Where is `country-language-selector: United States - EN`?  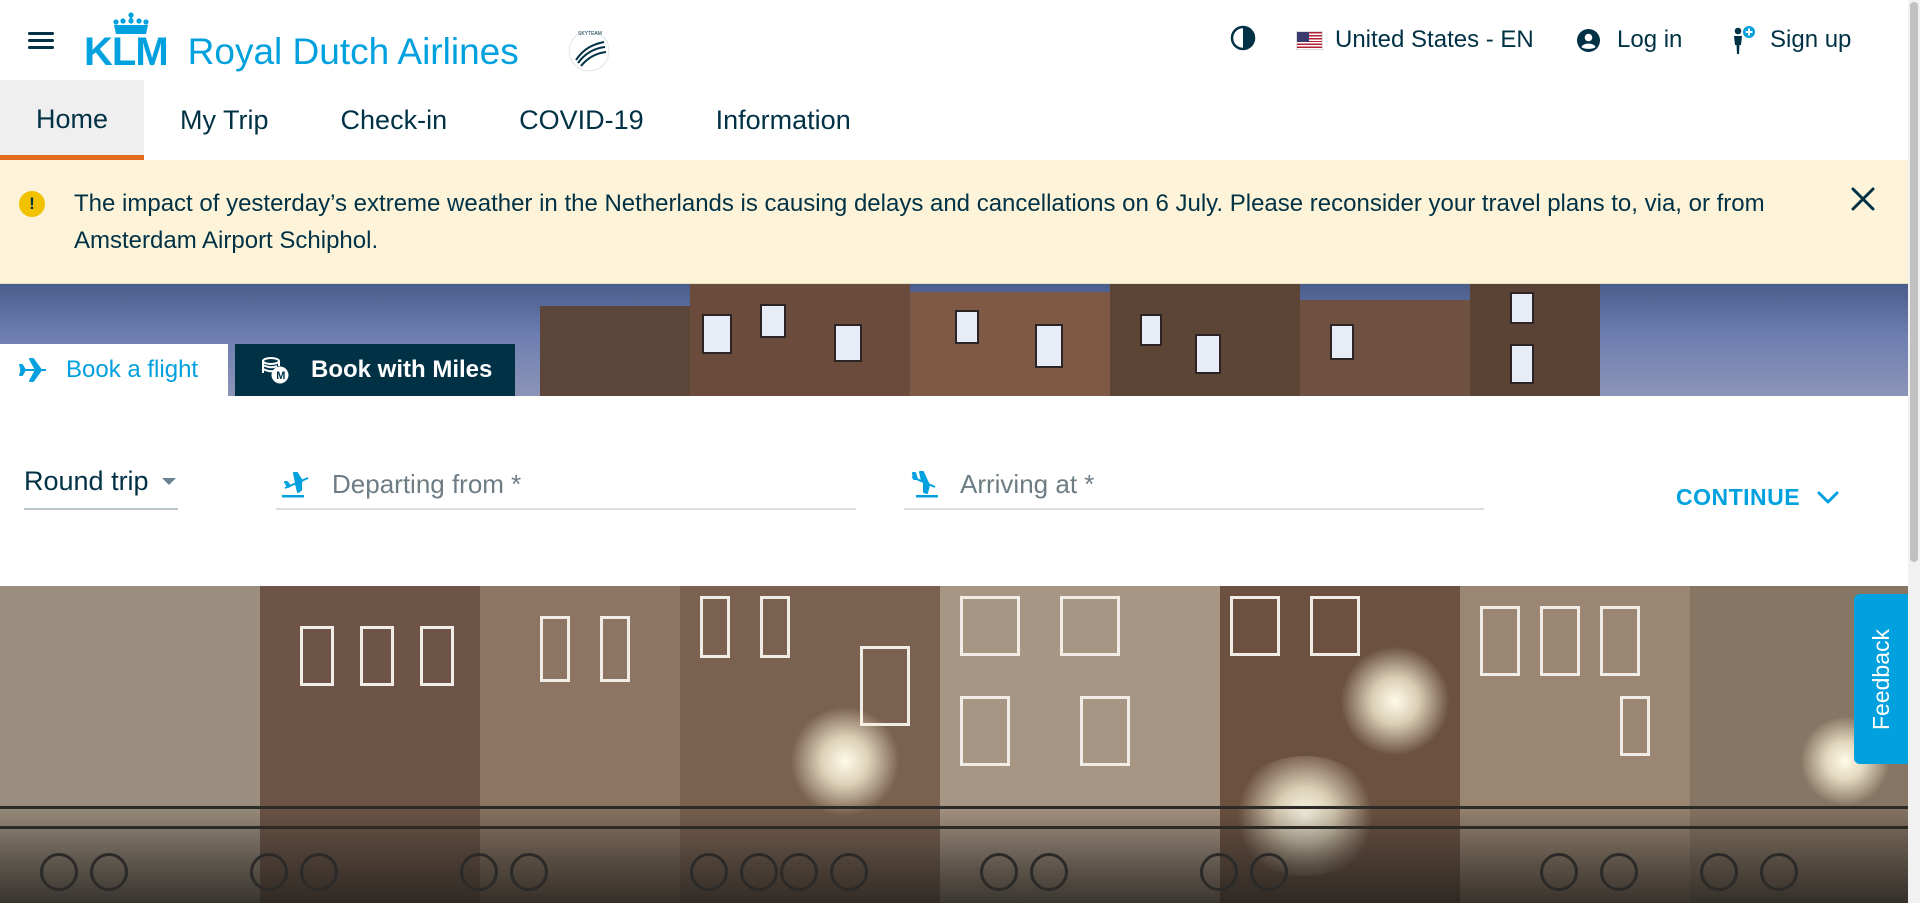 country-language-selector: United States - EN is located at coordinates (1415, 40).